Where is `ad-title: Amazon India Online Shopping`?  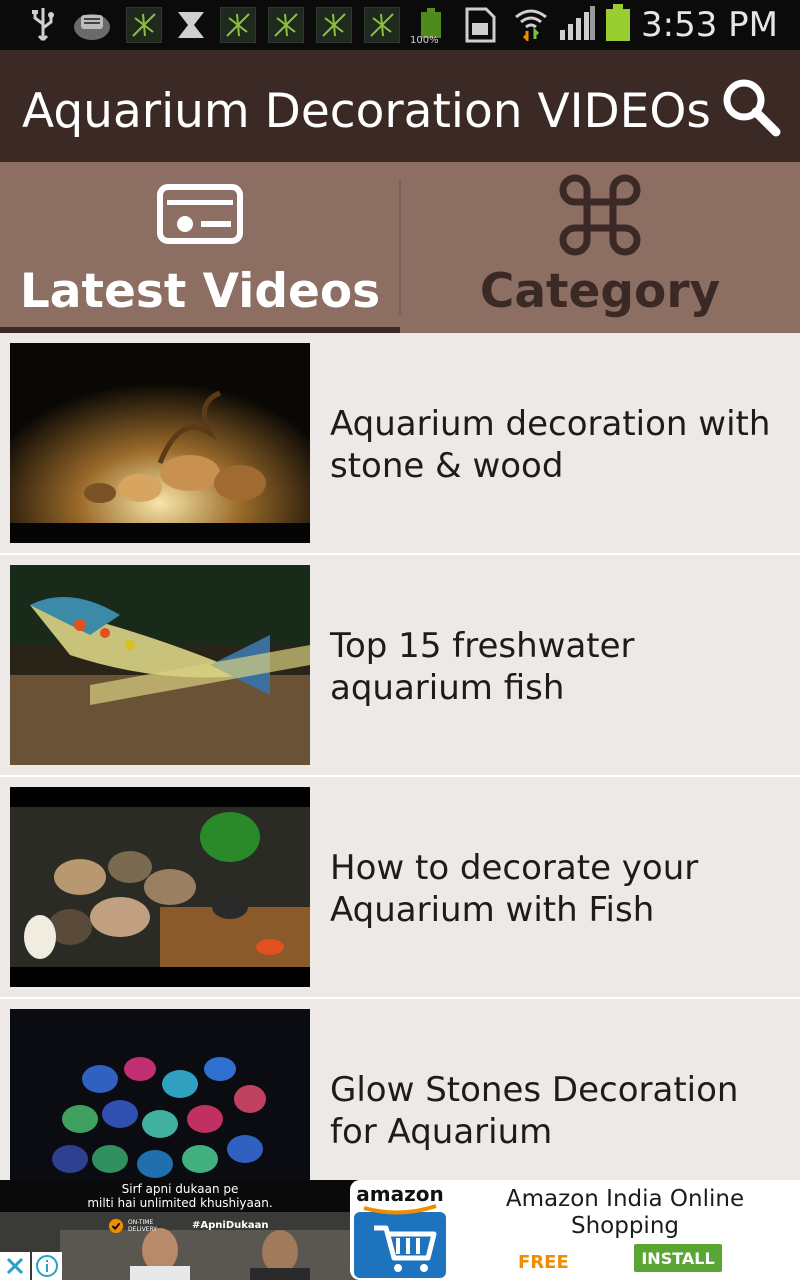 ad-title: Amazon India Online Shopping is located at coordinates (625, 1212).